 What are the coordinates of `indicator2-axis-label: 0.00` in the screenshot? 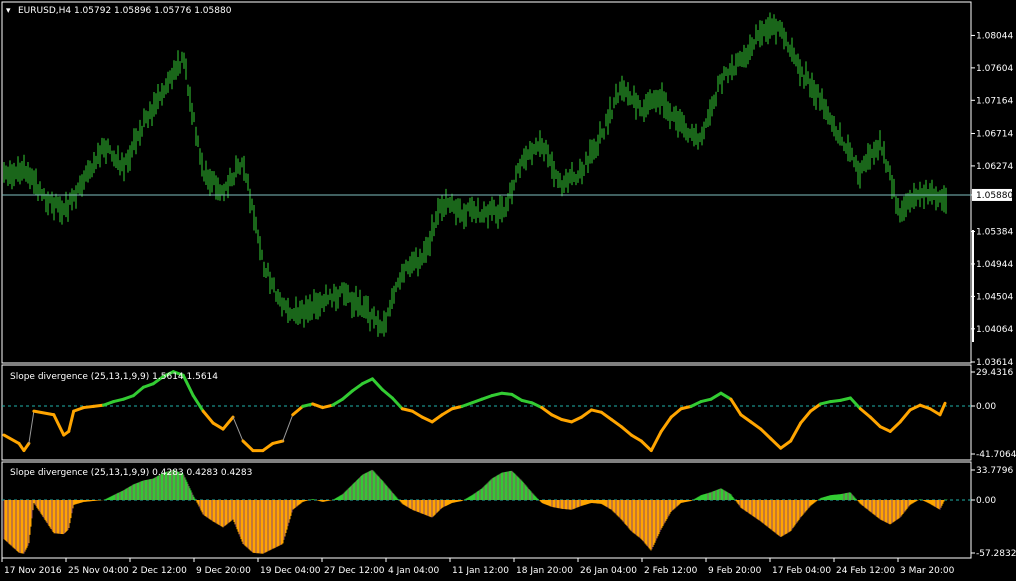 It's located at (986, 501).